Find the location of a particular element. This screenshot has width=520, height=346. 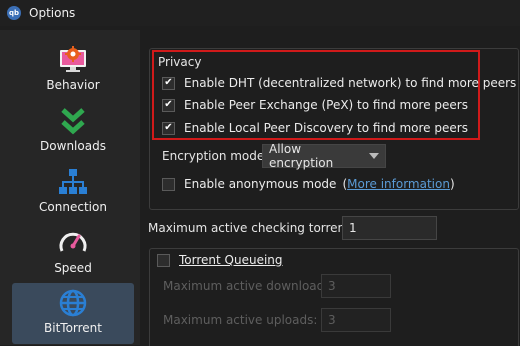

max-checking-label: Maximum active checking torrents: is located at coordinates (254, 228).